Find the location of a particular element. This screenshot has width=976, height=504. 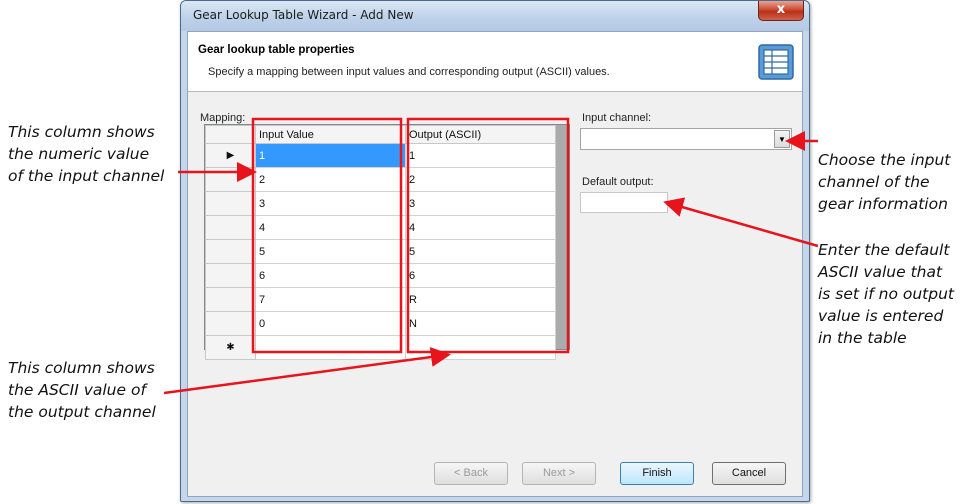

table-row: 4 4 is located at coordinates (380, 227).